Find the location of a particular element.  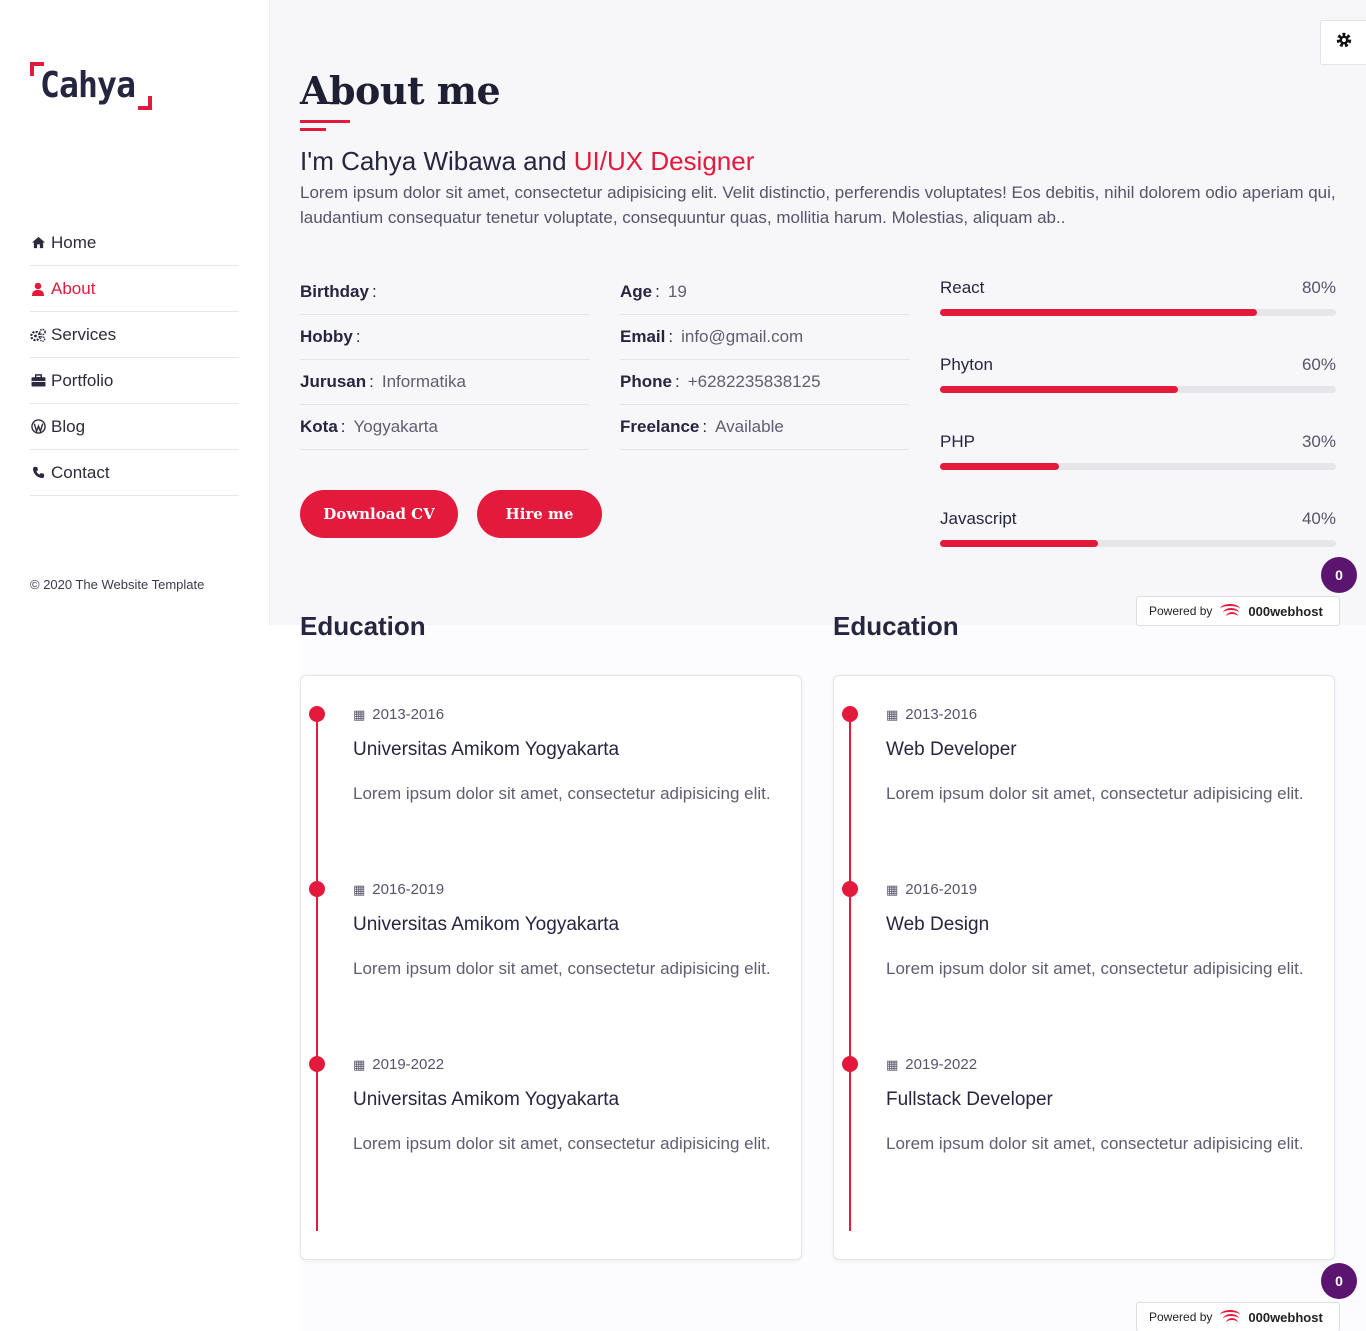

nav-item-label: Portfolio is located at coordinates (82, 380).